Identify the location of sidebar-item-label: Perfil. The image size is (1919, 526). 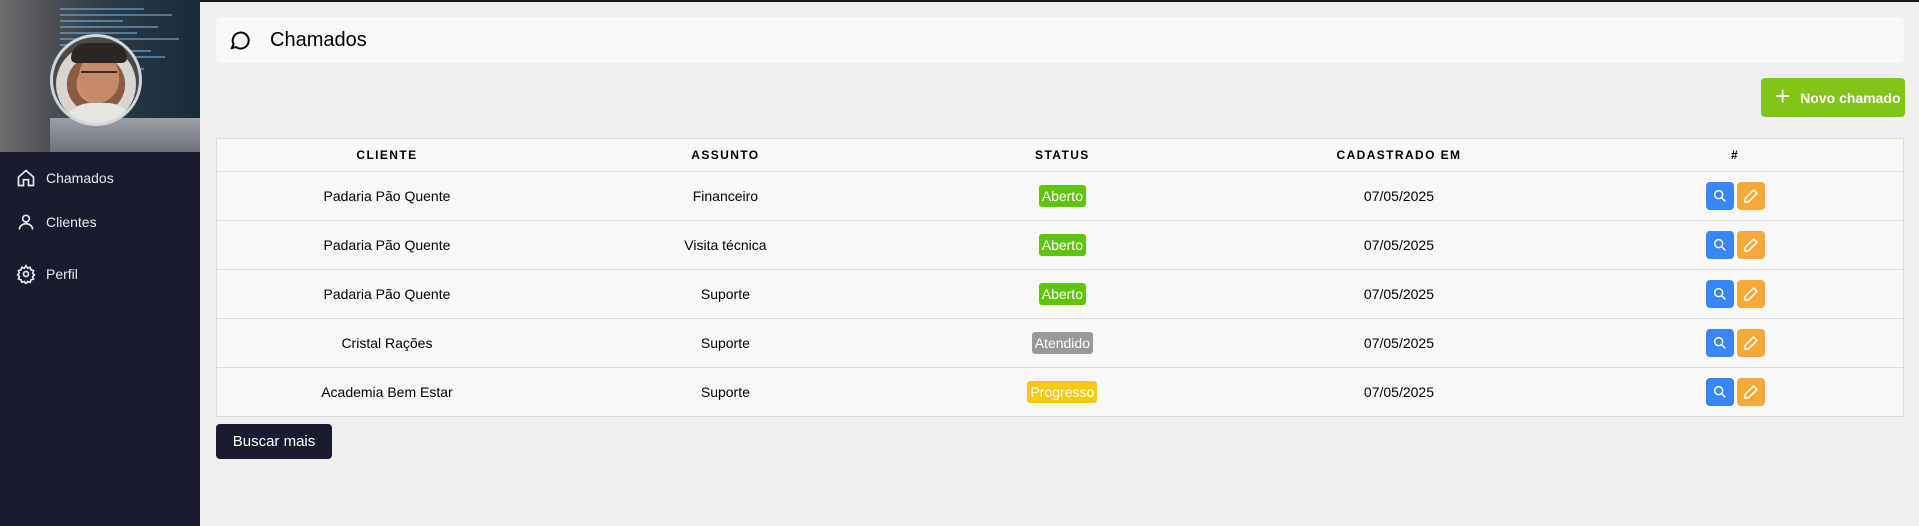
(62, 274).